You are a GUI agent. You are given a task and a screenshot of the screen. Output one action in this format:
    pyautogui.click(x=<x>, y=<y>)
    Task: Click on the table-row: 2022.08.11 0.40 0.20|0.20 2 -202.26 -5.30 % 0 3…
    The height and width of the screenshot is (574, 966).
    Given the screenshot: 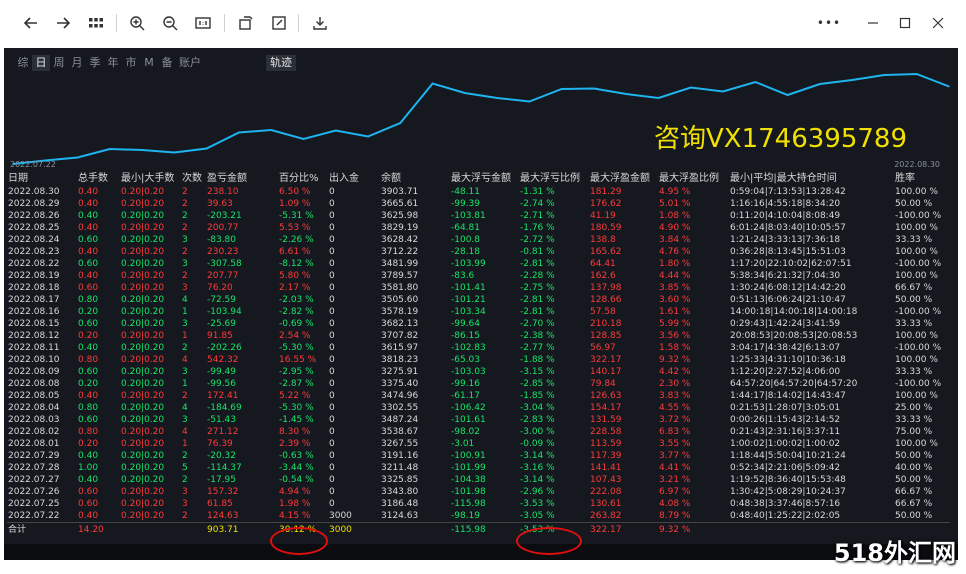 What is the action you would take?
    pyautogui.click(x=478, y=348)
    